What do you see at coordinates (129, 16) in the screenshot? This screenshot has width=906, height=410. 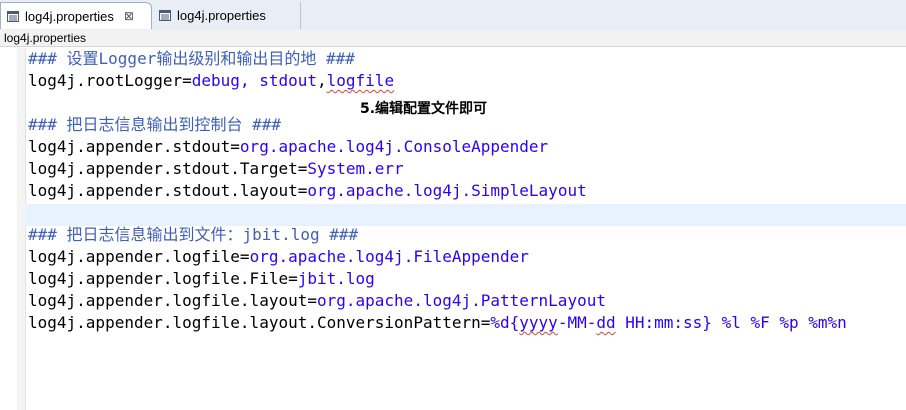 I see `close-icon: ⊠` at bounding box center [129, 16].